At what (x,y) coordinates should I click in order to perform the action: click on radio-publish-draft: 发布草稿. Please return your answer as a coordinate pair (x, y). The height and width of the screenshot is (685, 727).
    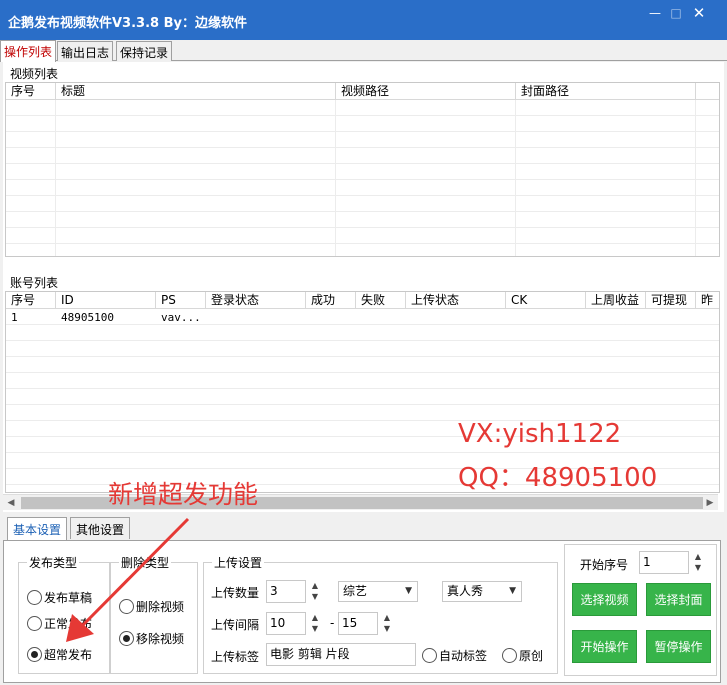
    Looking at the image, I should click on (59, 597).